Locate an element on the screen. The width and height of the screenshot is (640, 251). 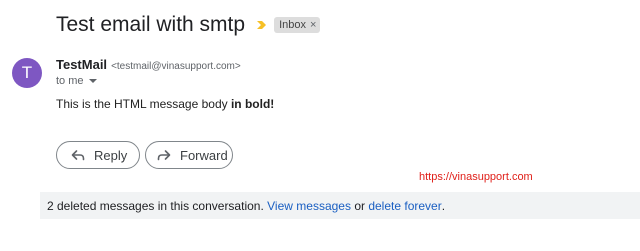
reply-label: Reply is located at coordinates (111, 155).